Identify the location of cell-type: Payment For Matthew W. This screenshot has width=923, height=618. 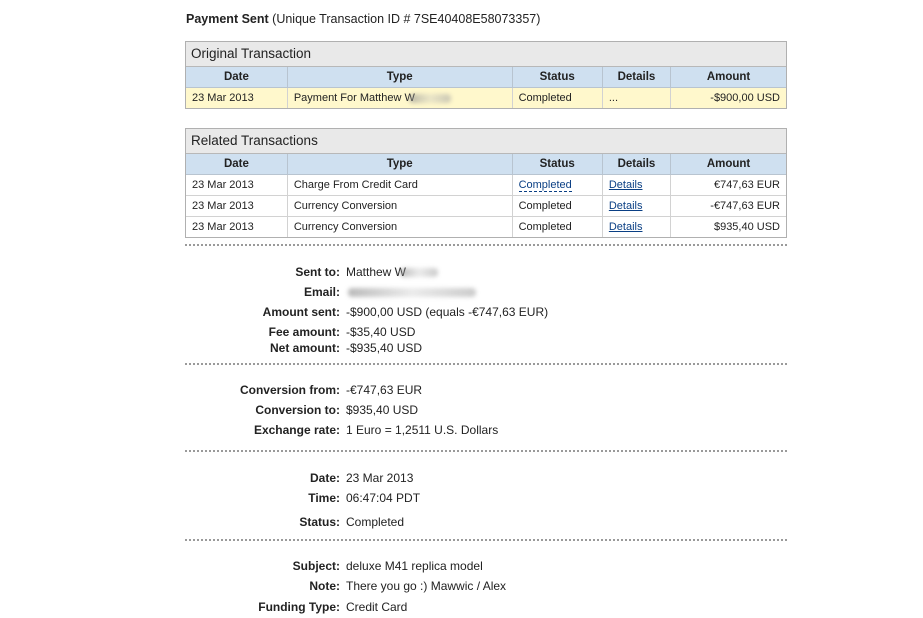
(400, 97).